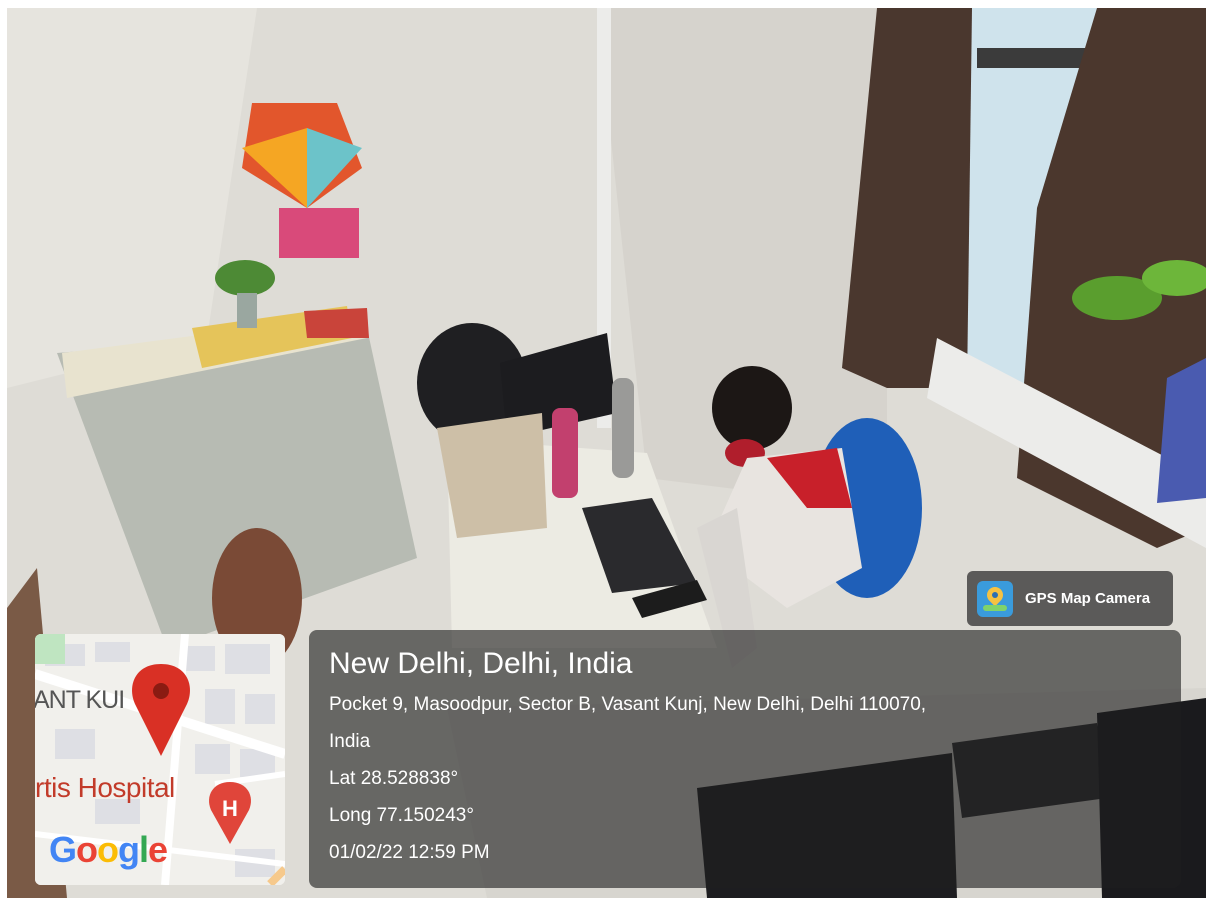  Describe the element at coordinates (401, 815) in the screenshot. I see `longitude: Long 77.150243°` at that location.